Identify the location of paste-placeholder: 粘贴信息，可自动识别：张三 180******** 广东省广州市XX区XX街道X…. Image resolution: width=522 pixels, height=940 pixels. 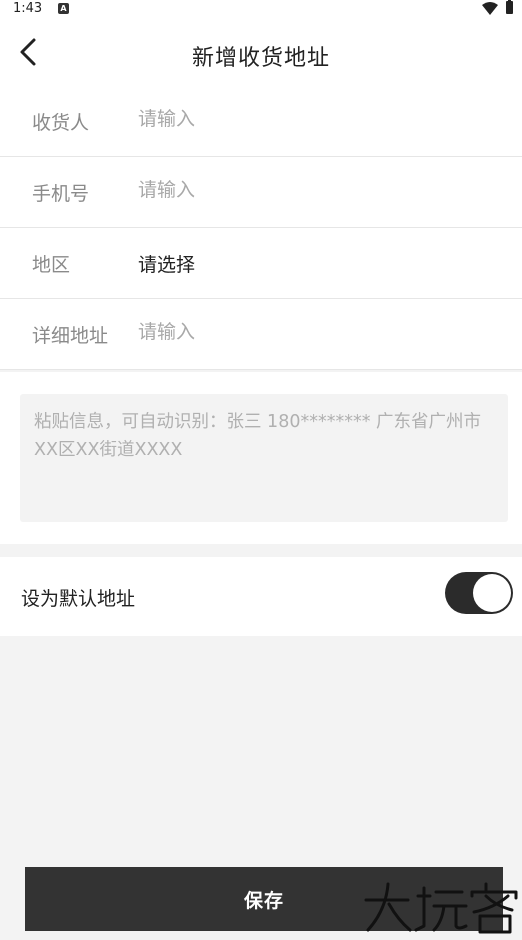
(258, 436).